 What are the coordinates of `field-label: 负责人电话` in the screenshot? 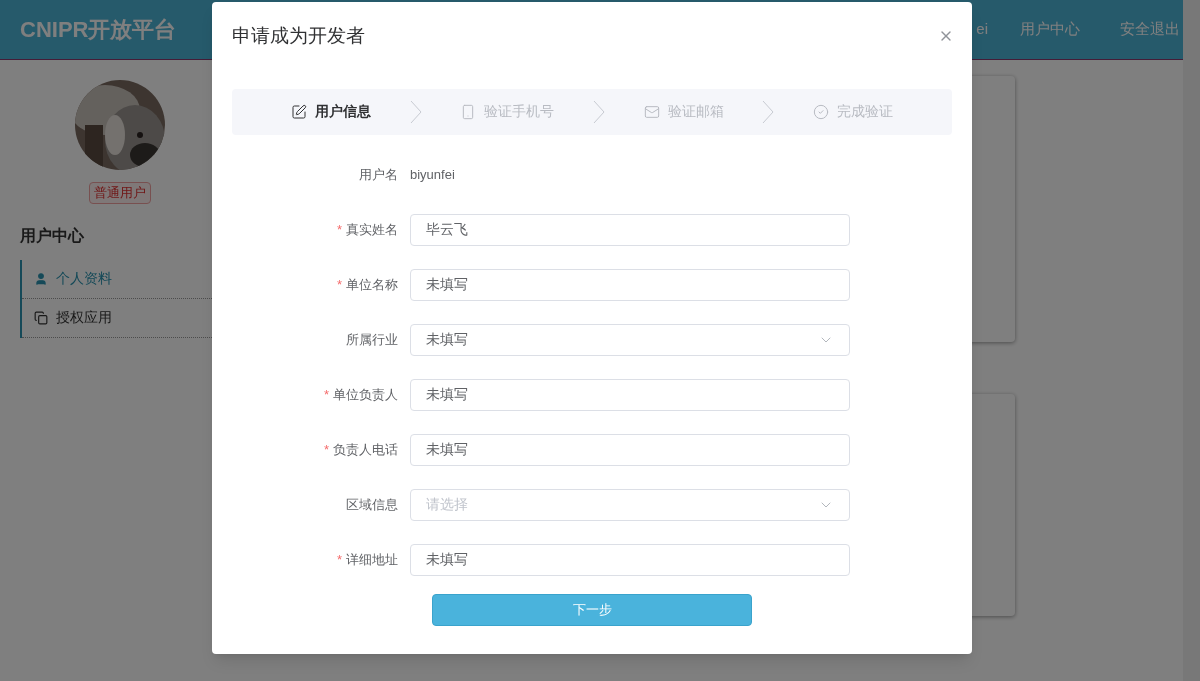 It's located at (365, 449).